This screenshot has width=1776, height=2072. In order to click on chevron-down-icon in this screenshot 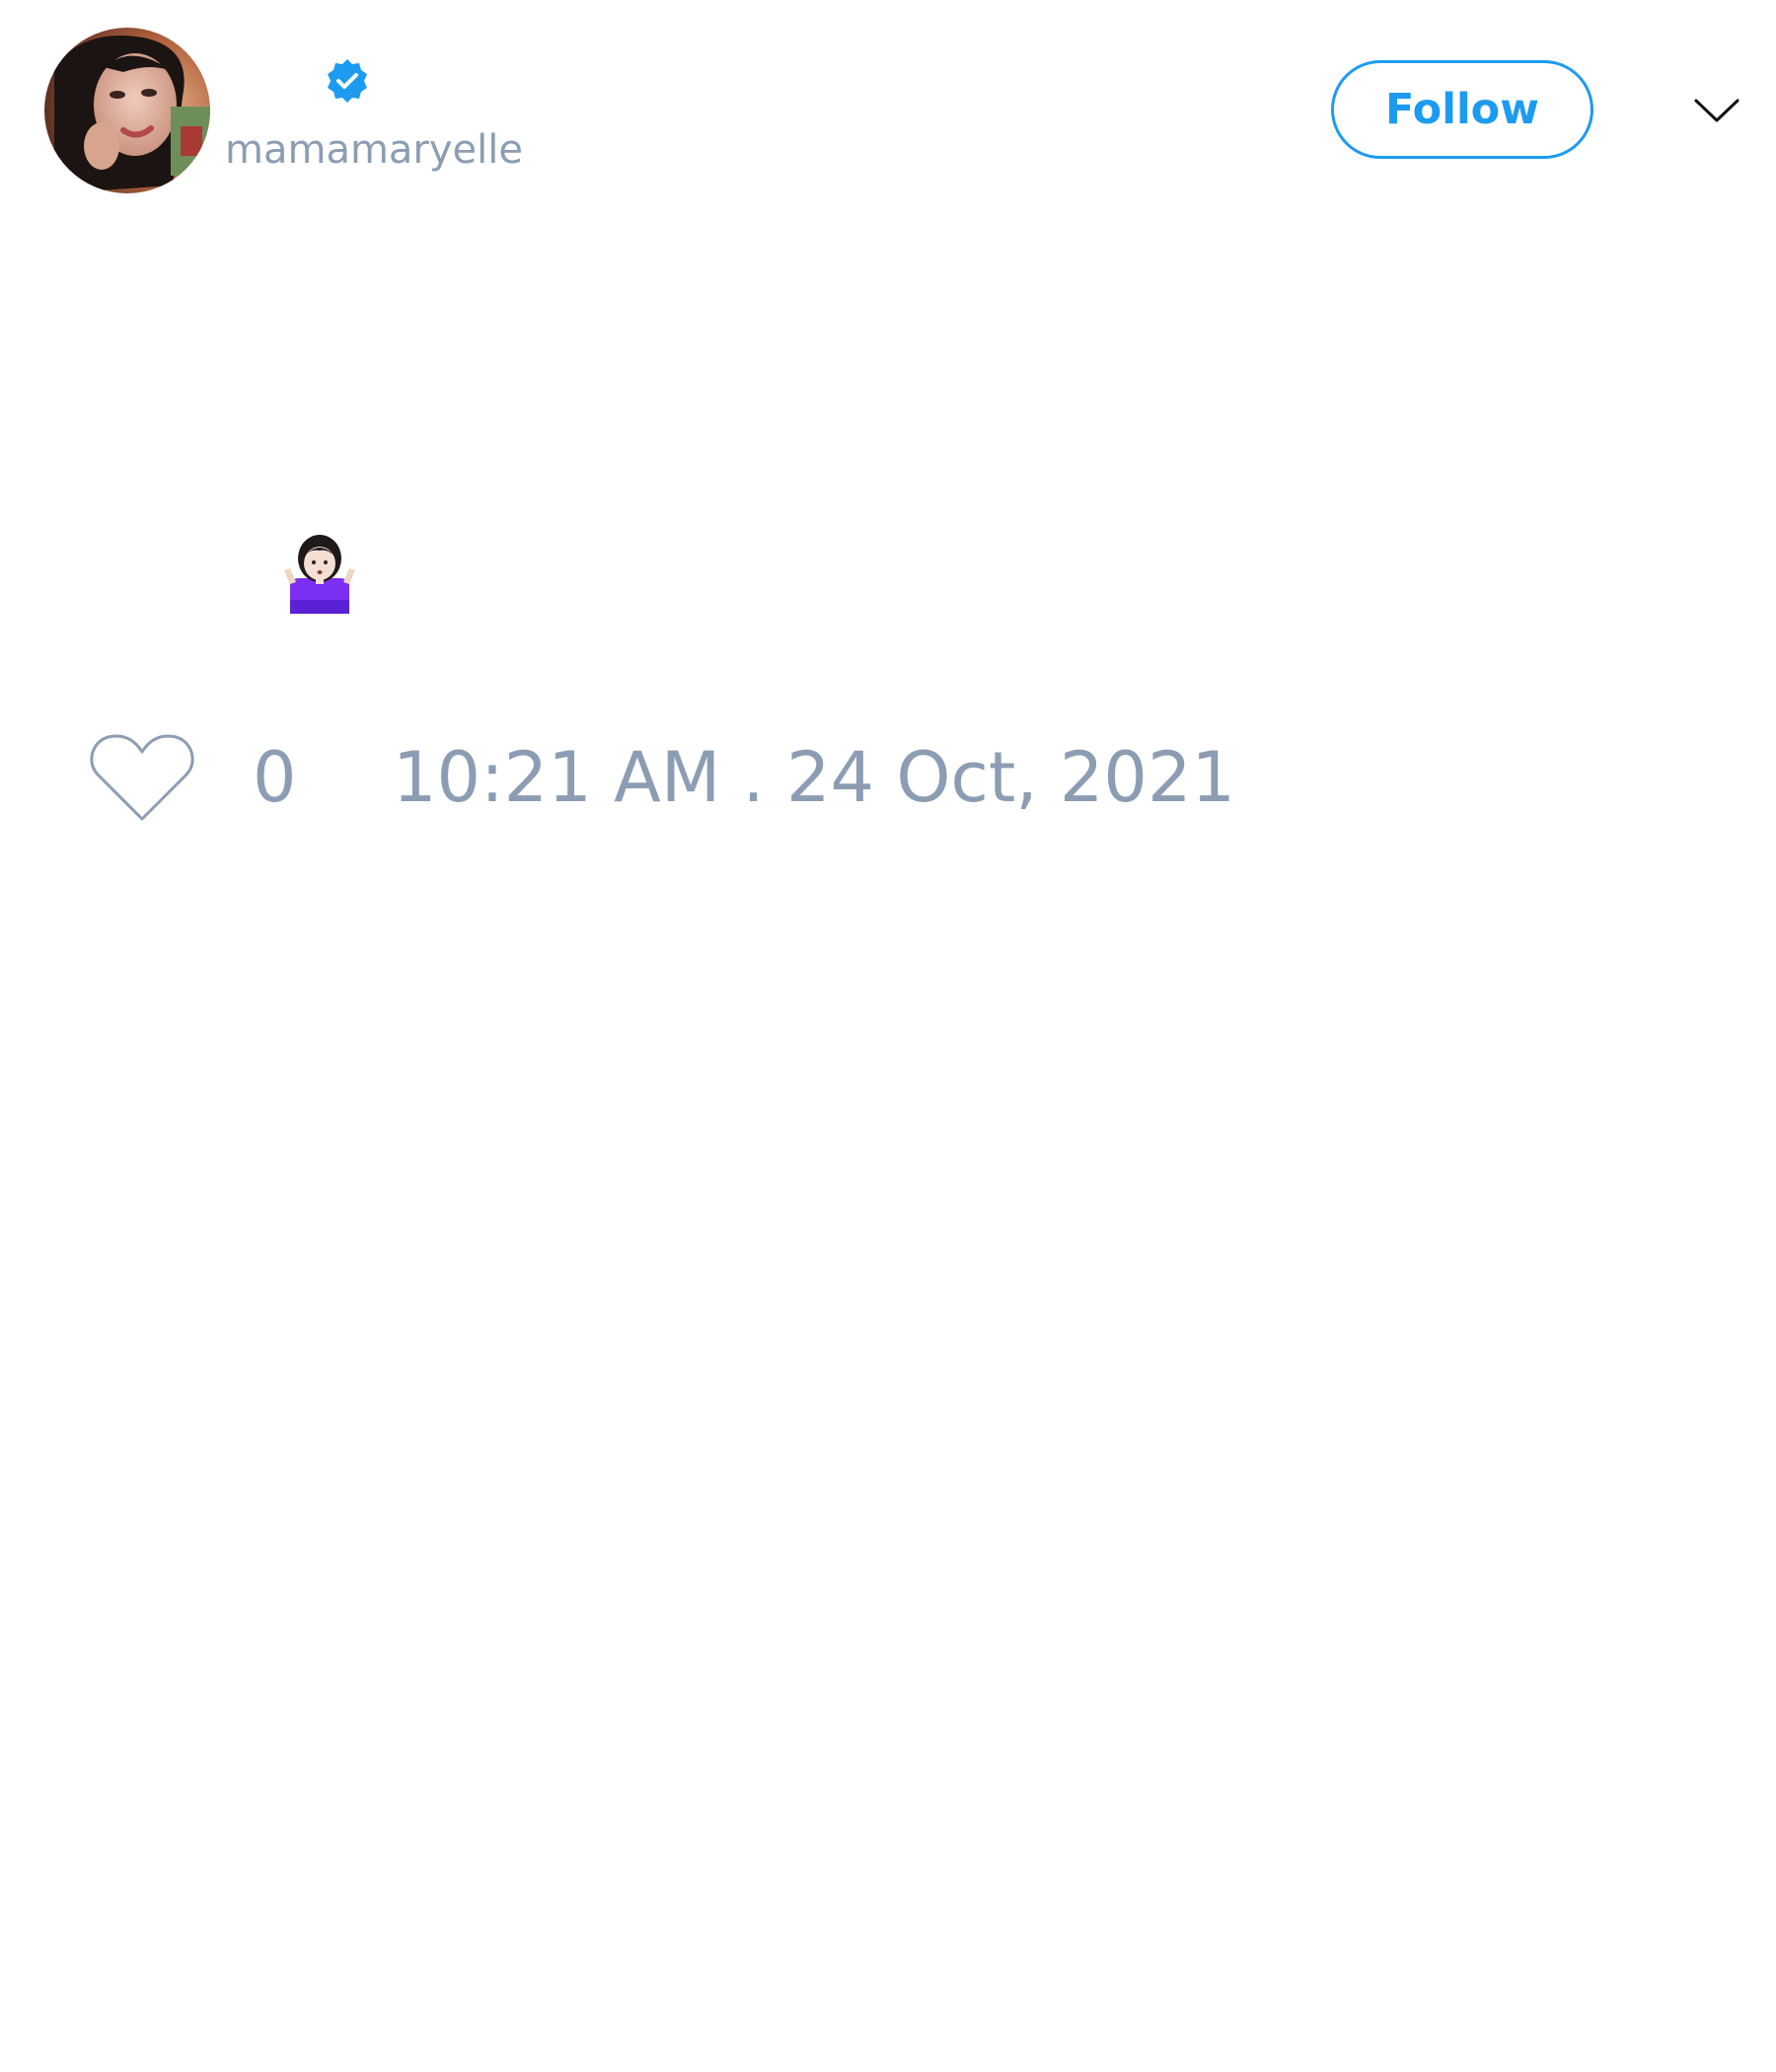, I will do `click(1717, 111)`.